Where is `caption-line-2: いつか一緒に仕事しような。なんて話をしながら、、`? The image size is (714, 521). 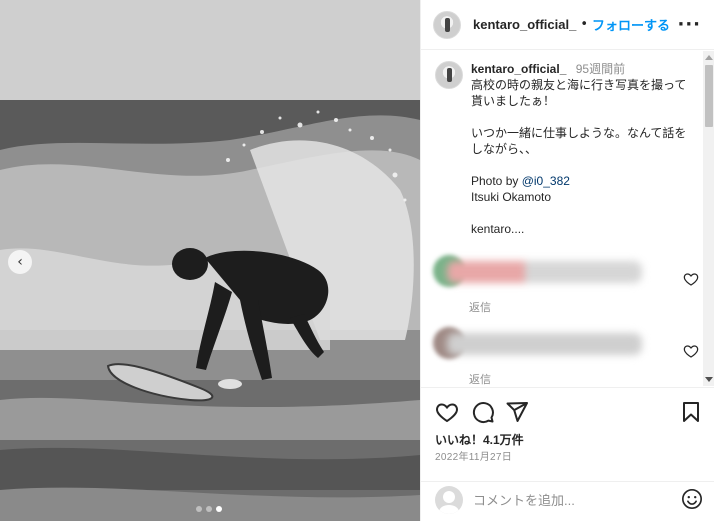 caption-line-2: いつか一緒に仕事しような。なんて話をしながら、、 is located at coordinates (579, 141).